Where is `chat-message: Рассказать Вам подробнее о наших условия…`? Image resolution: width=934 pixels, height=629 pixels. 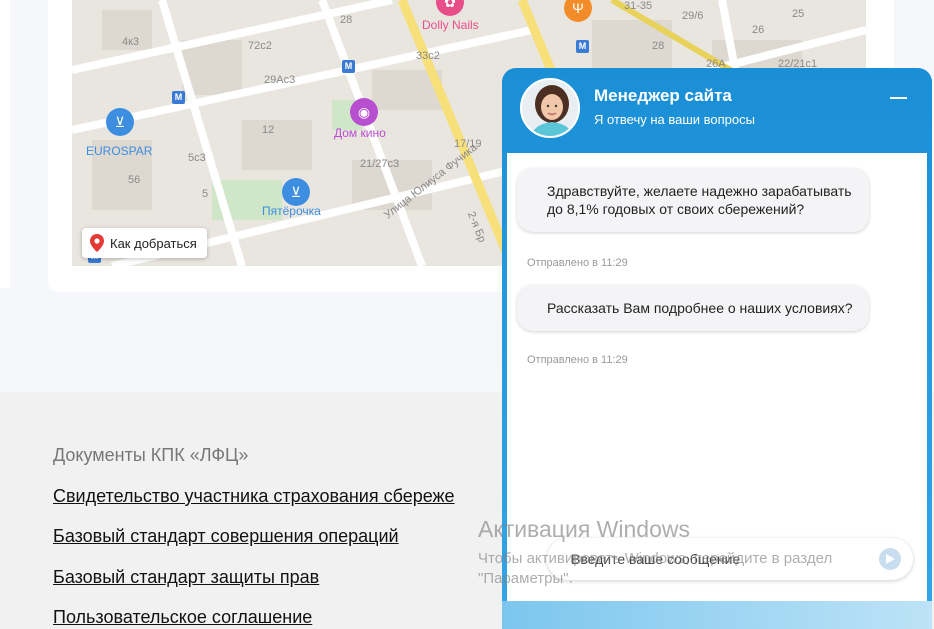
chat-message: Рассказать Вам подробнее о наших условия… is located at coordinates (693, 308).